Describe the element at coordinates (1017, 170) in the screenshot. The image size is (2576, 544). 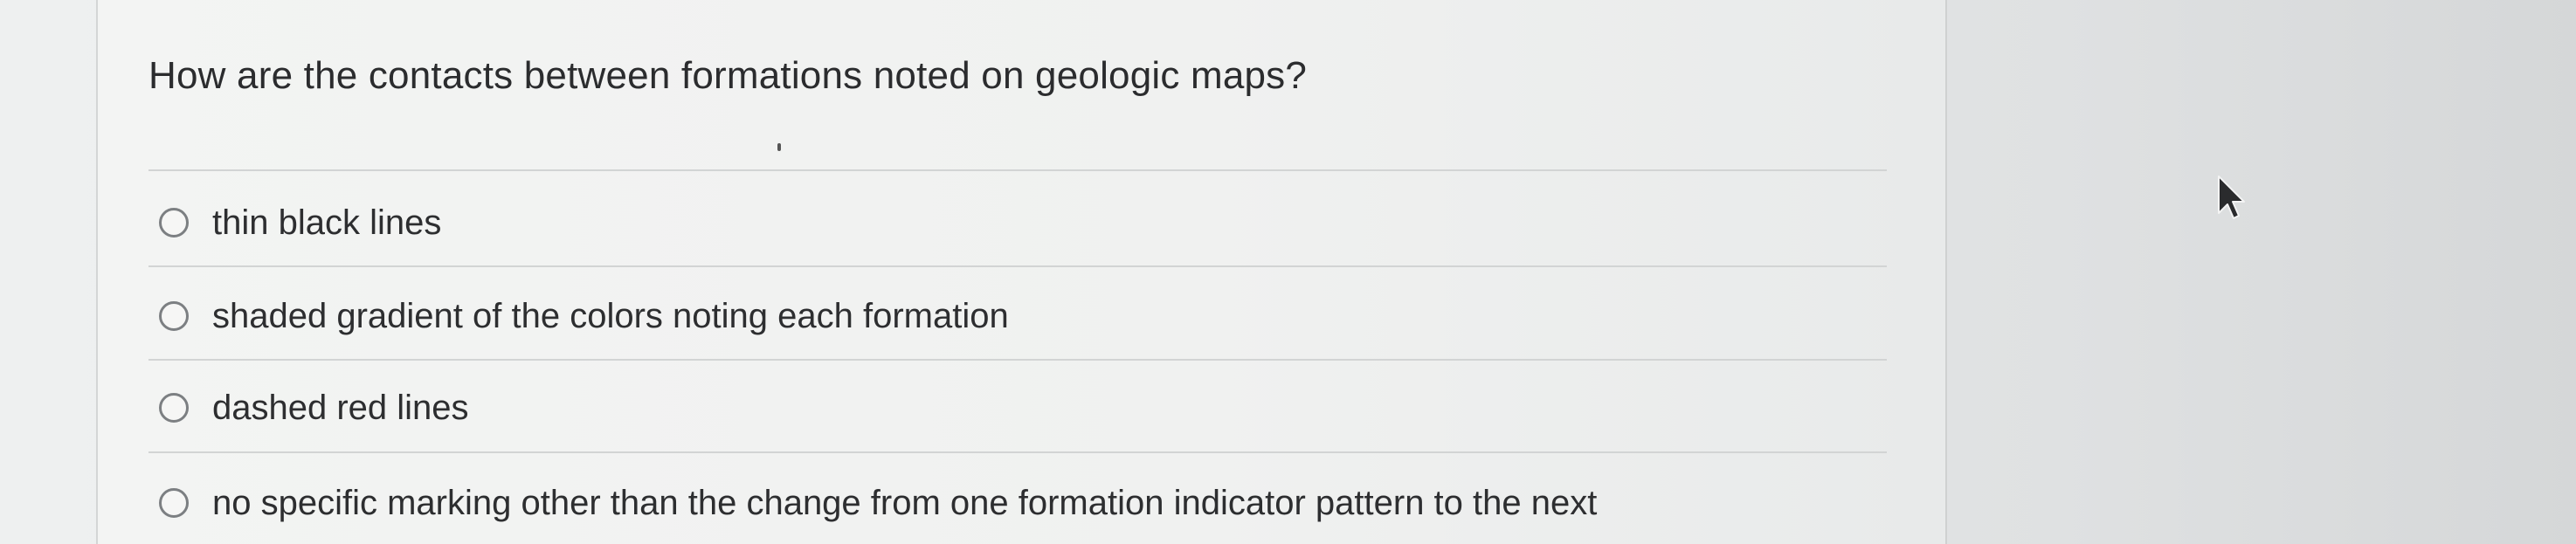
I see `question-divider` at that location.